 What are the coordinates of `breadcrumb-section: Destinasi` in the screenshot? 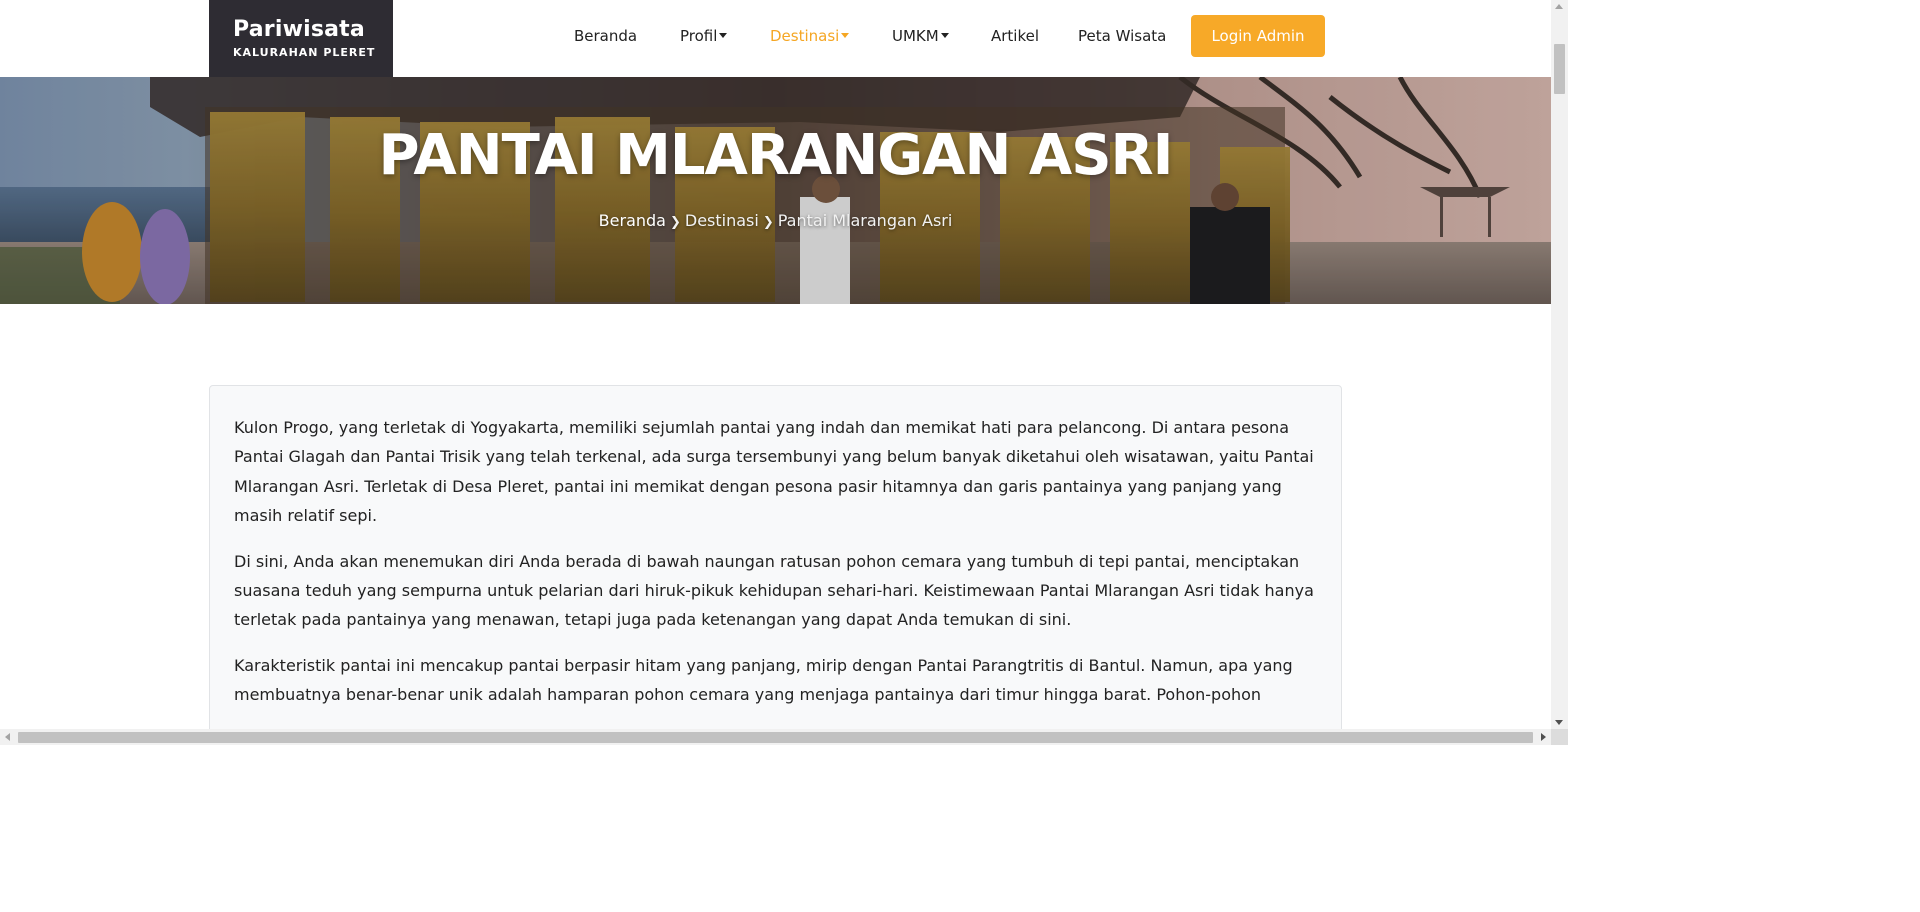 It's located at (722, 220).